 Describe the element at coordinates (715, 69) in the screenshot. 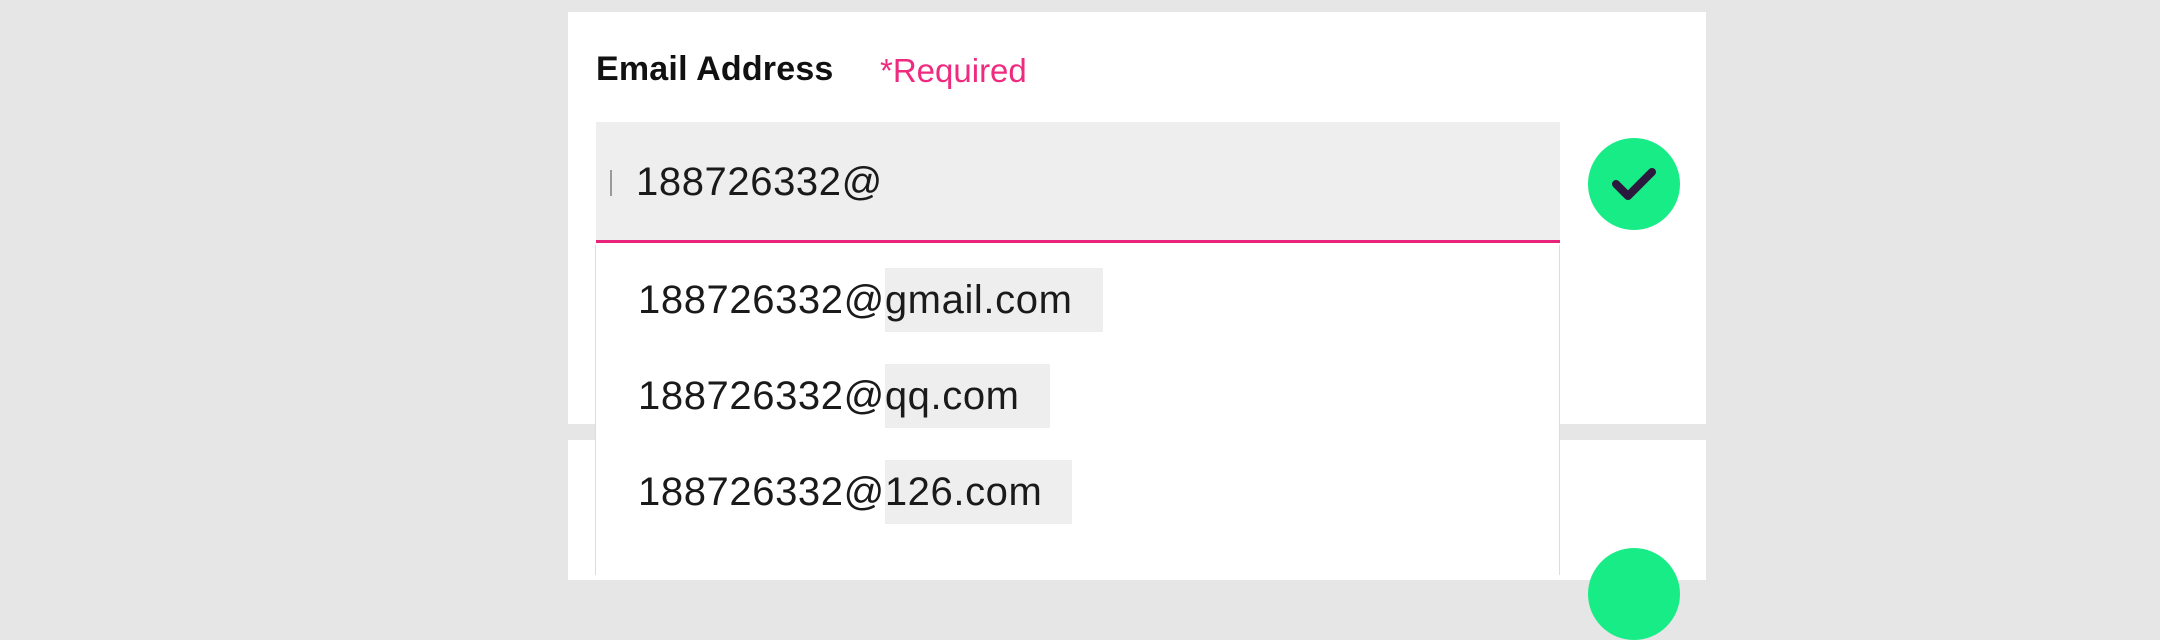

I see `email-label: Email Address` at that location.